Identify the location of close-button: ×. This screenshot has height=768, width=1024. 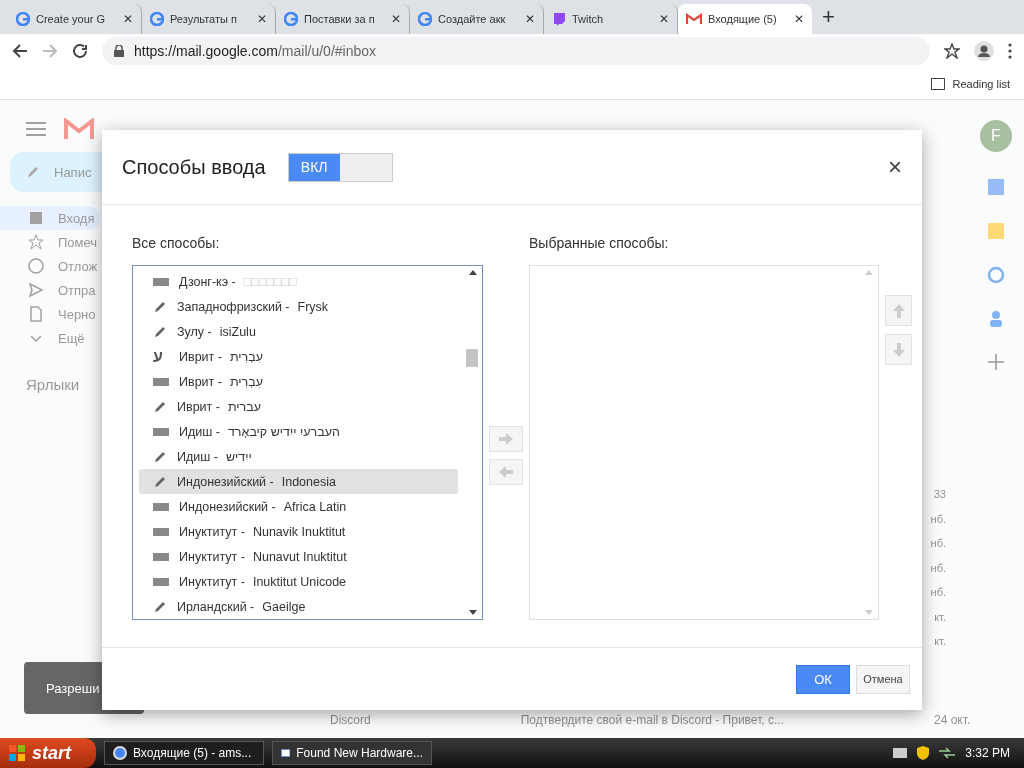
(895, 167).